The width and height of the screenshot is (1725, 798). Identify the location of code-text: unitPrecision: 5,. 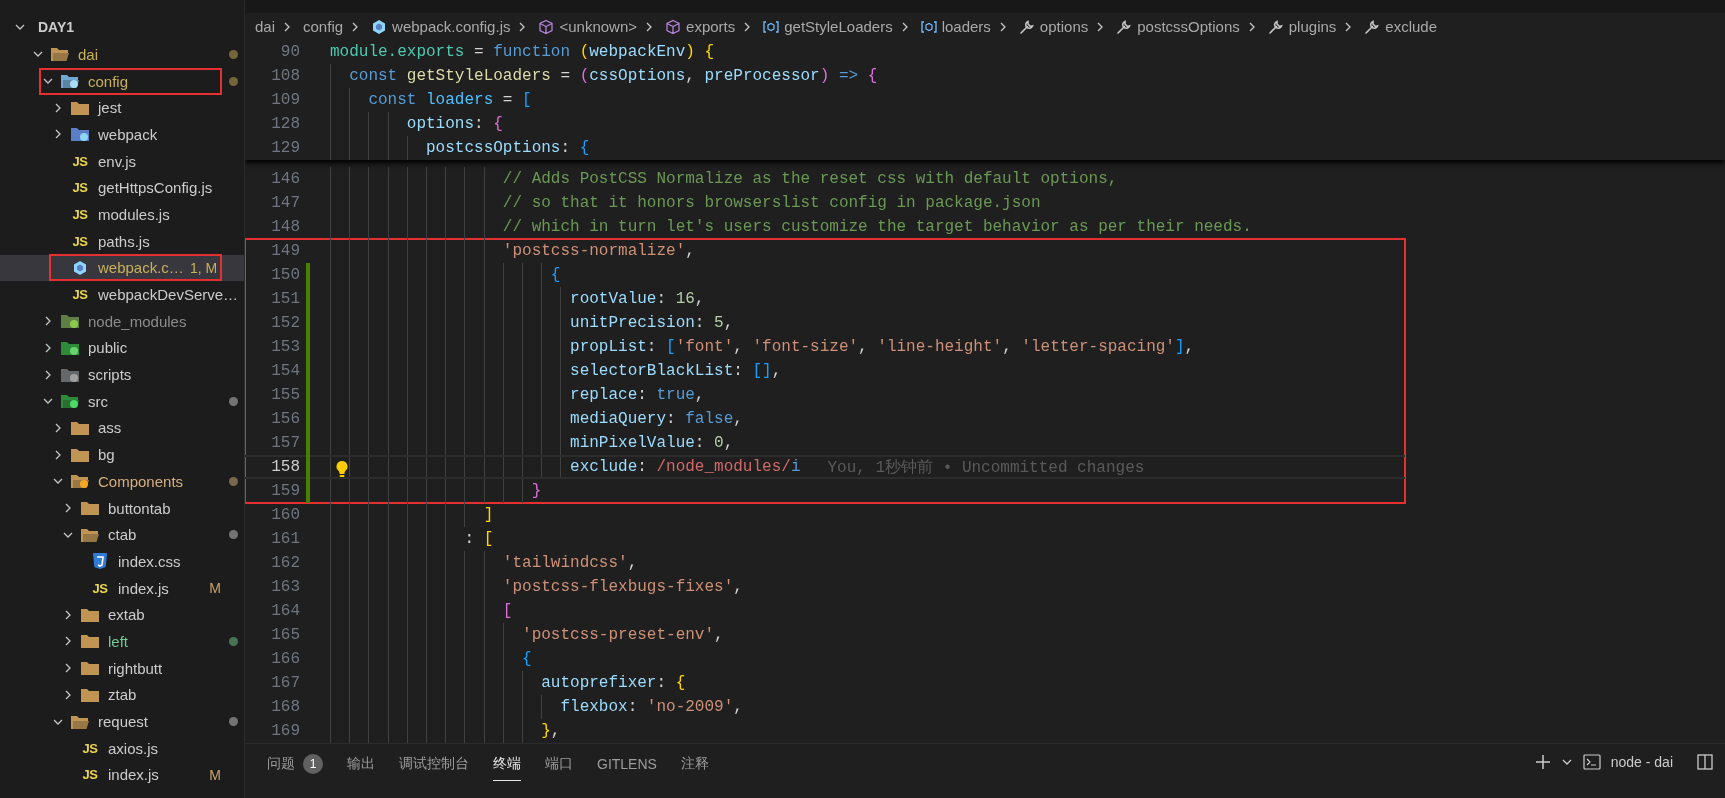
(652, 323).